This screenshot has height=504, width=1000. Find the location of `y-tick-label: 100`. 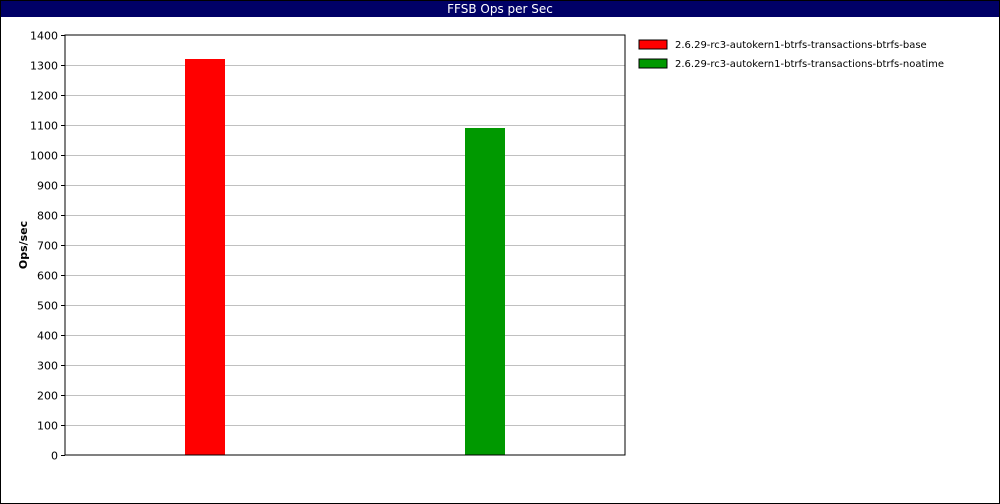

y-tick-label: 100 is located at coordinates (47, 426).